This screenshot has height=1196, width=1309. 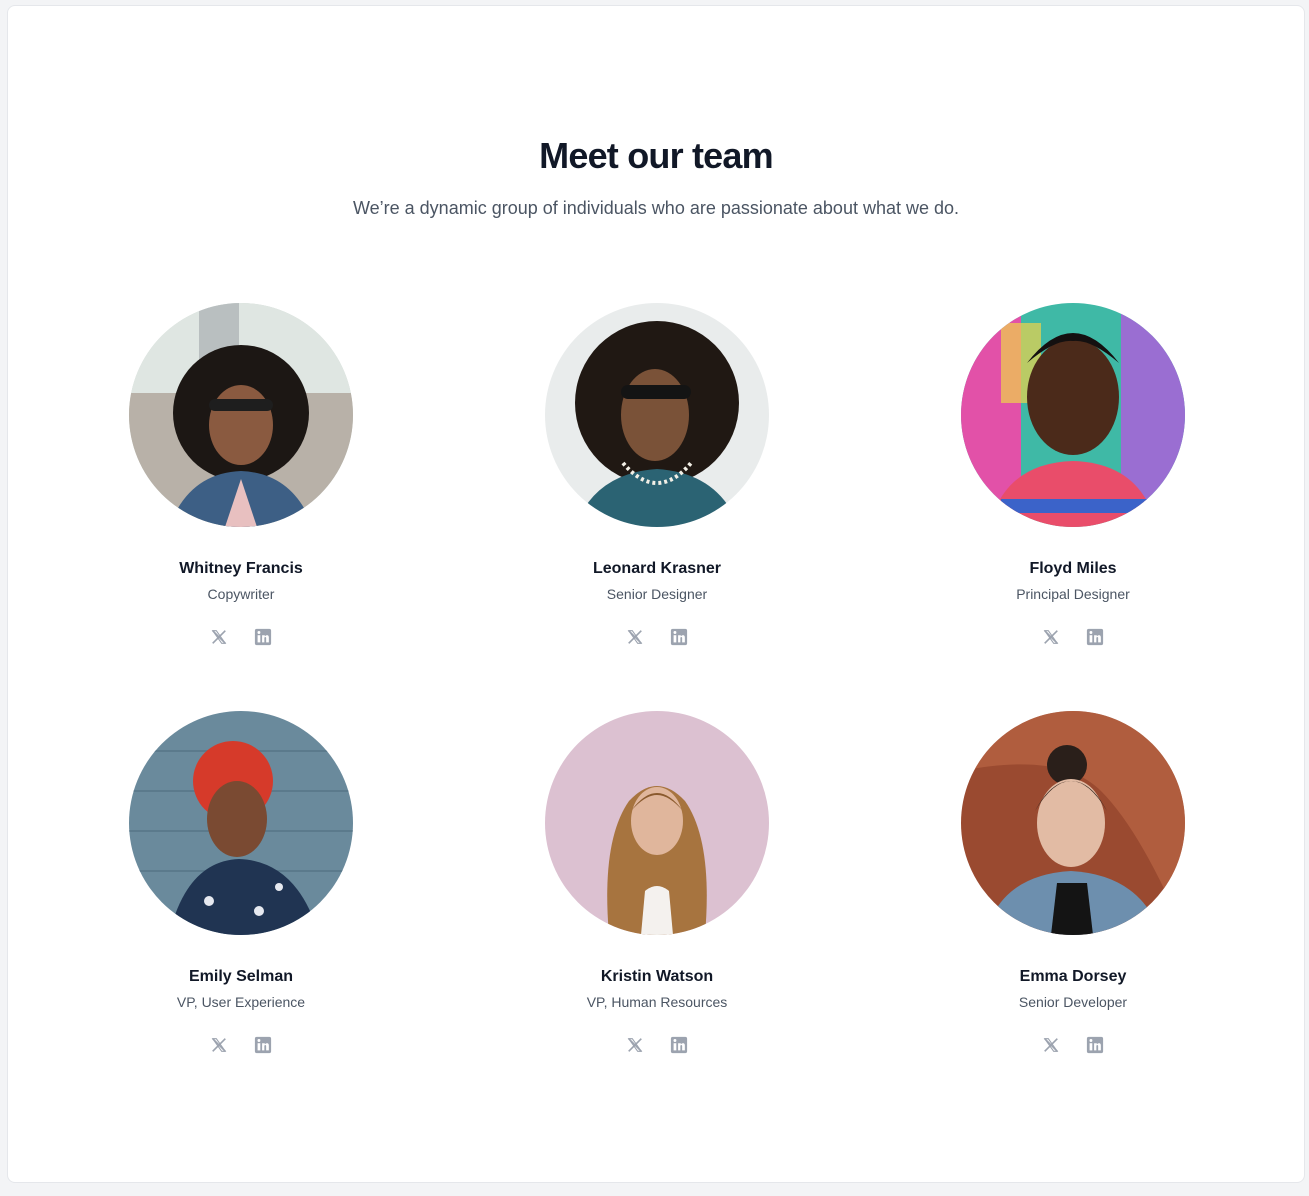 I want to click on section-title: Meet our team, so click(x=656, y=155).